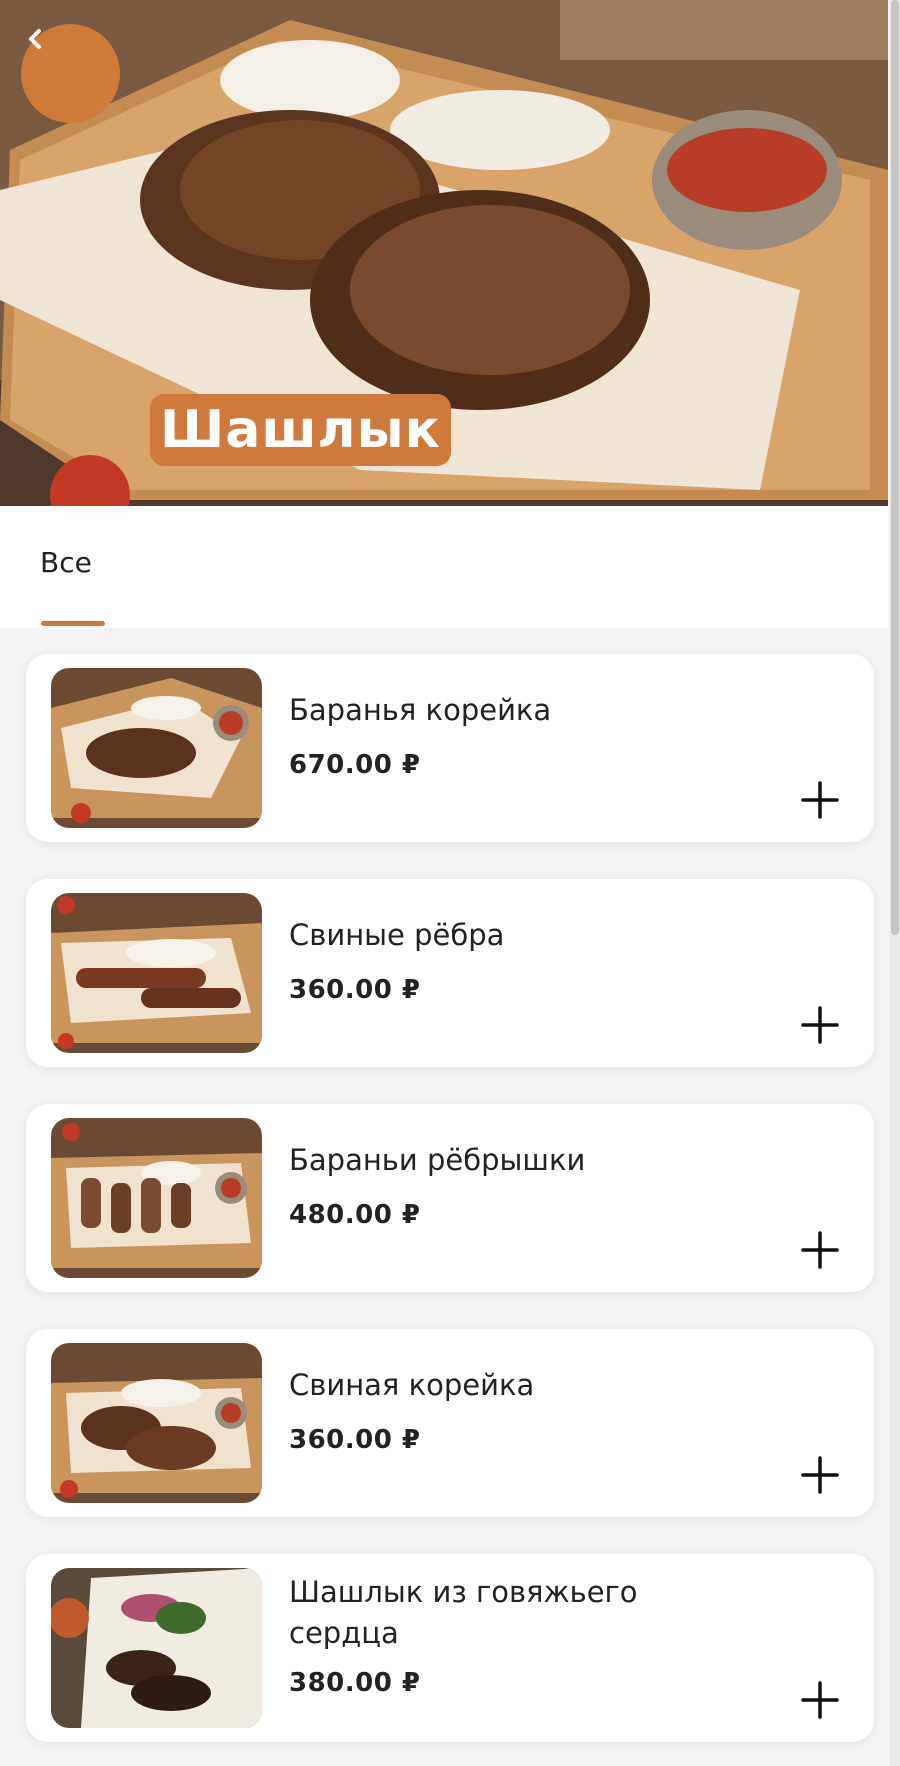 The height and width of the screenshot is (1766, 900). Describe the element at coordinates (355, 1683) in the screenshot. I see `item-price: 380.00 ₽` at that location.